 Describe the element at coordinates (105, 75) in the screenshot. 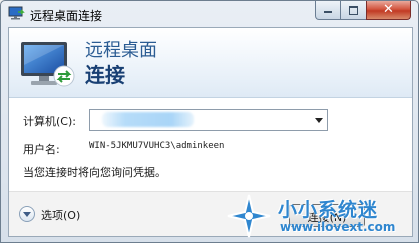

I see `banner-title-line2: 连接` at that location.